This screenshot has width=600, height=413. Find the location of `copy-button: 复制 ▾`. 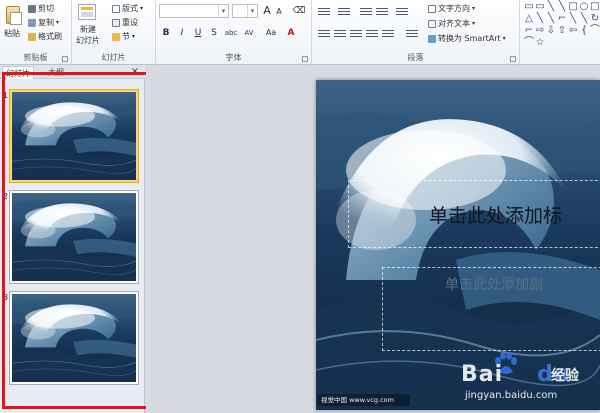

copy-button: 复制 ▾ is located at coordinates (43, 22).